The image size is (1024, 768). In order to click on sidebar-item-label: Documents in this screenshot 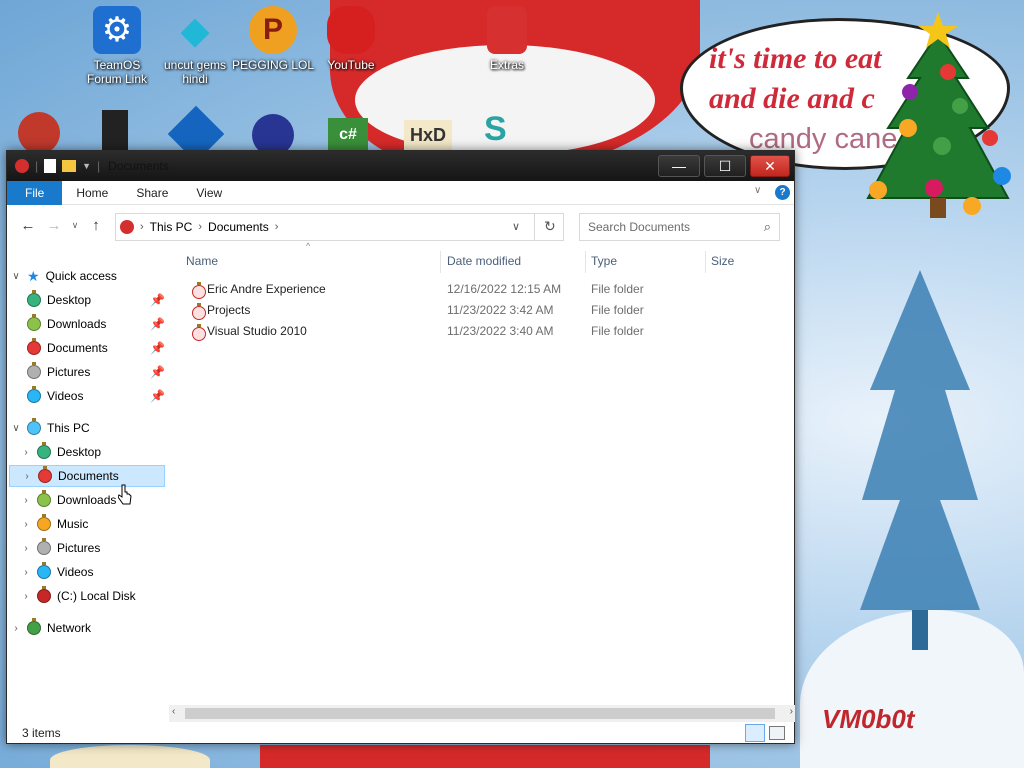, I will do `click(88, 476)`.